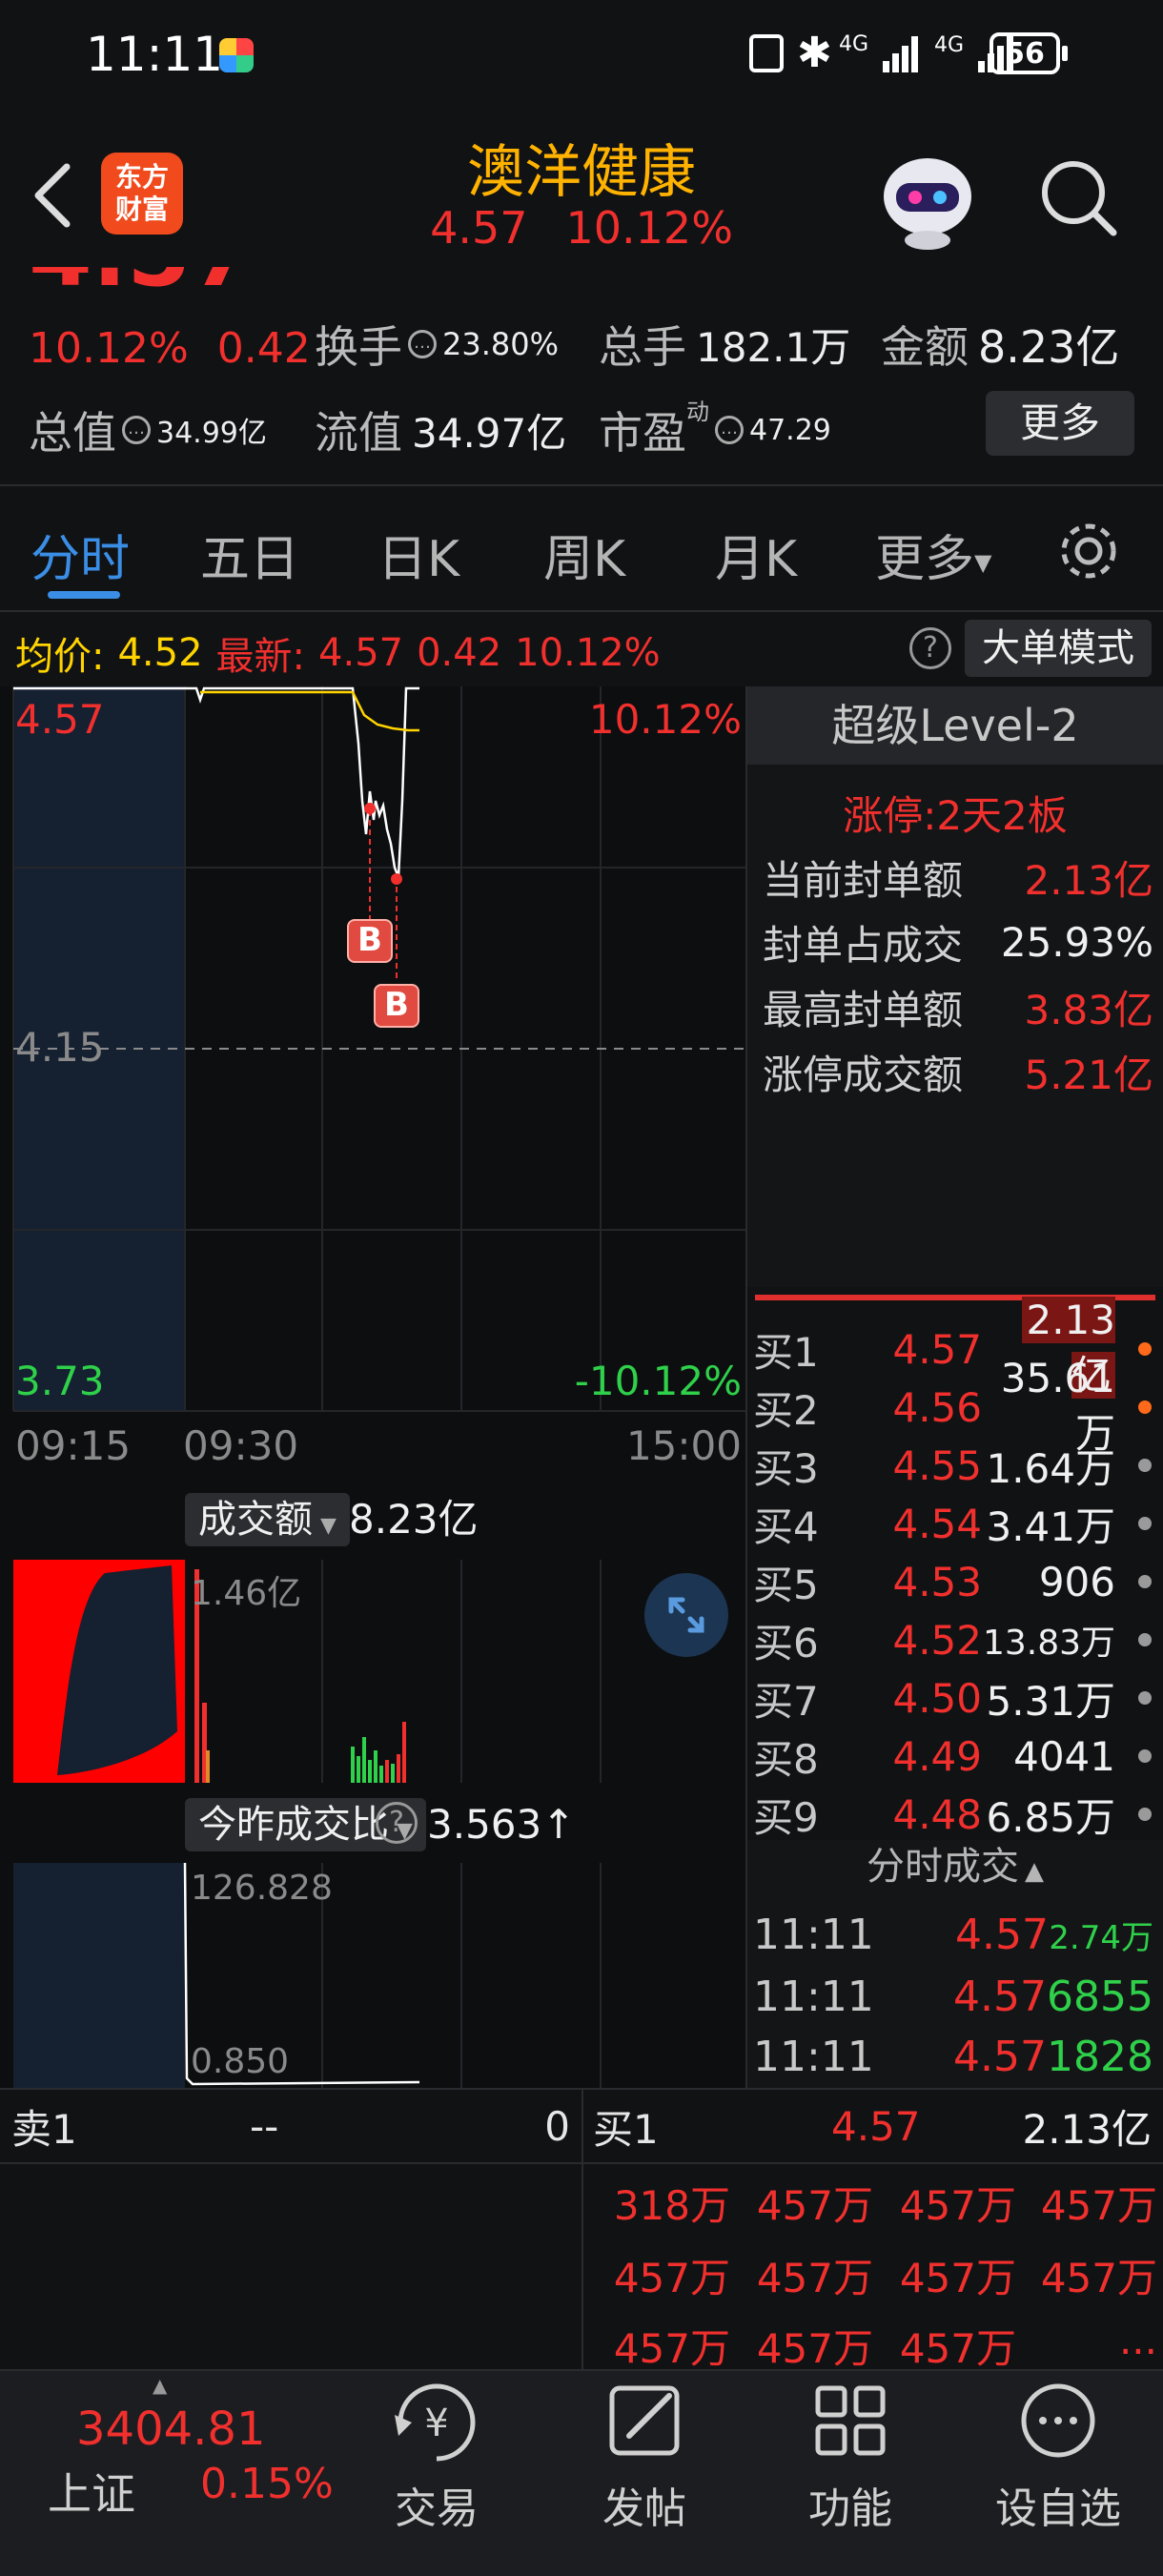 Image resolution: width=1163 pixels, height=2576 pixels. What do you see at coordinates (756, 554) in the screenshot?
I see `tab-monthly-k: 月K` at bounding box center [756, 554].